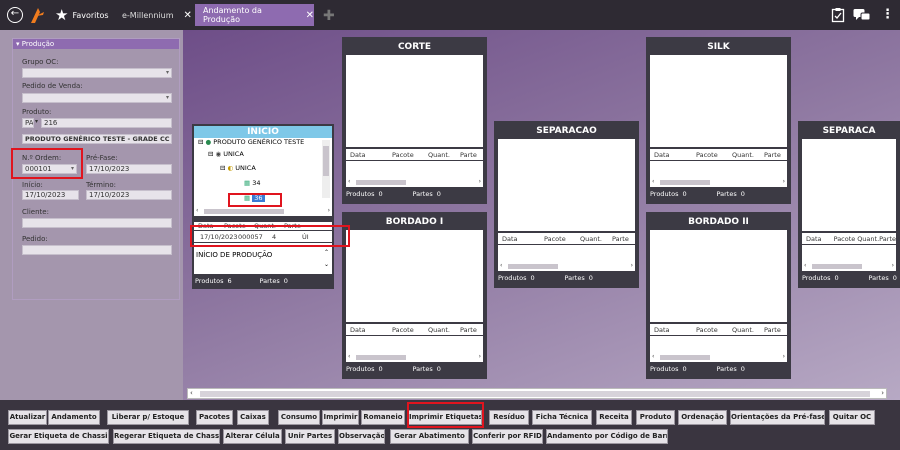 This screenshot has width=900, height=450. I want to click on toolbar-button: Resíduo, so click(509, 417).